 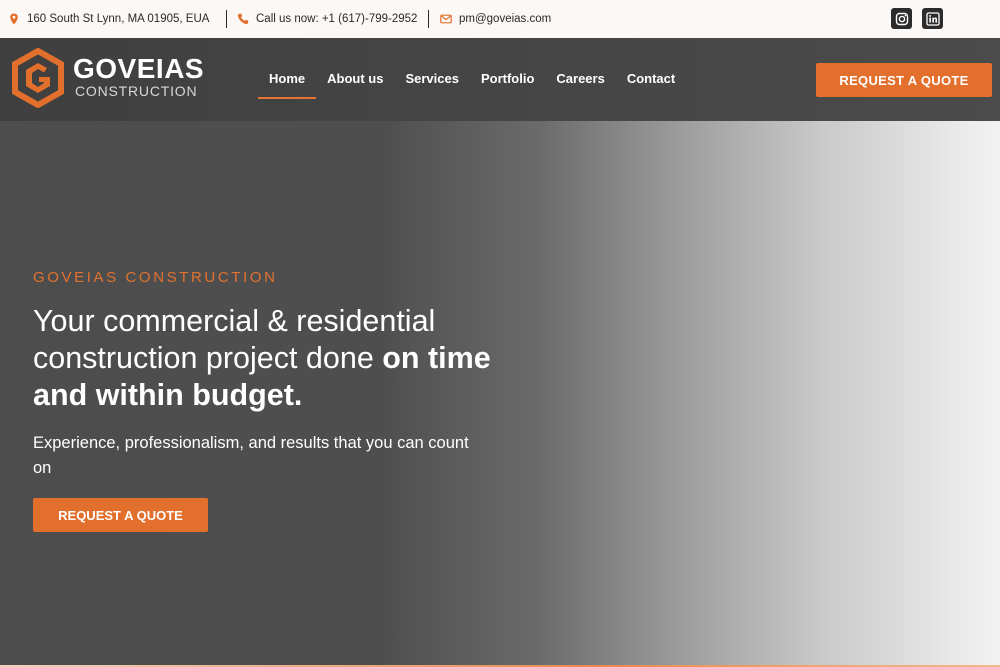 I want to click on logo-tagline: CONSTRUCTION, so click(x=136, y=91).